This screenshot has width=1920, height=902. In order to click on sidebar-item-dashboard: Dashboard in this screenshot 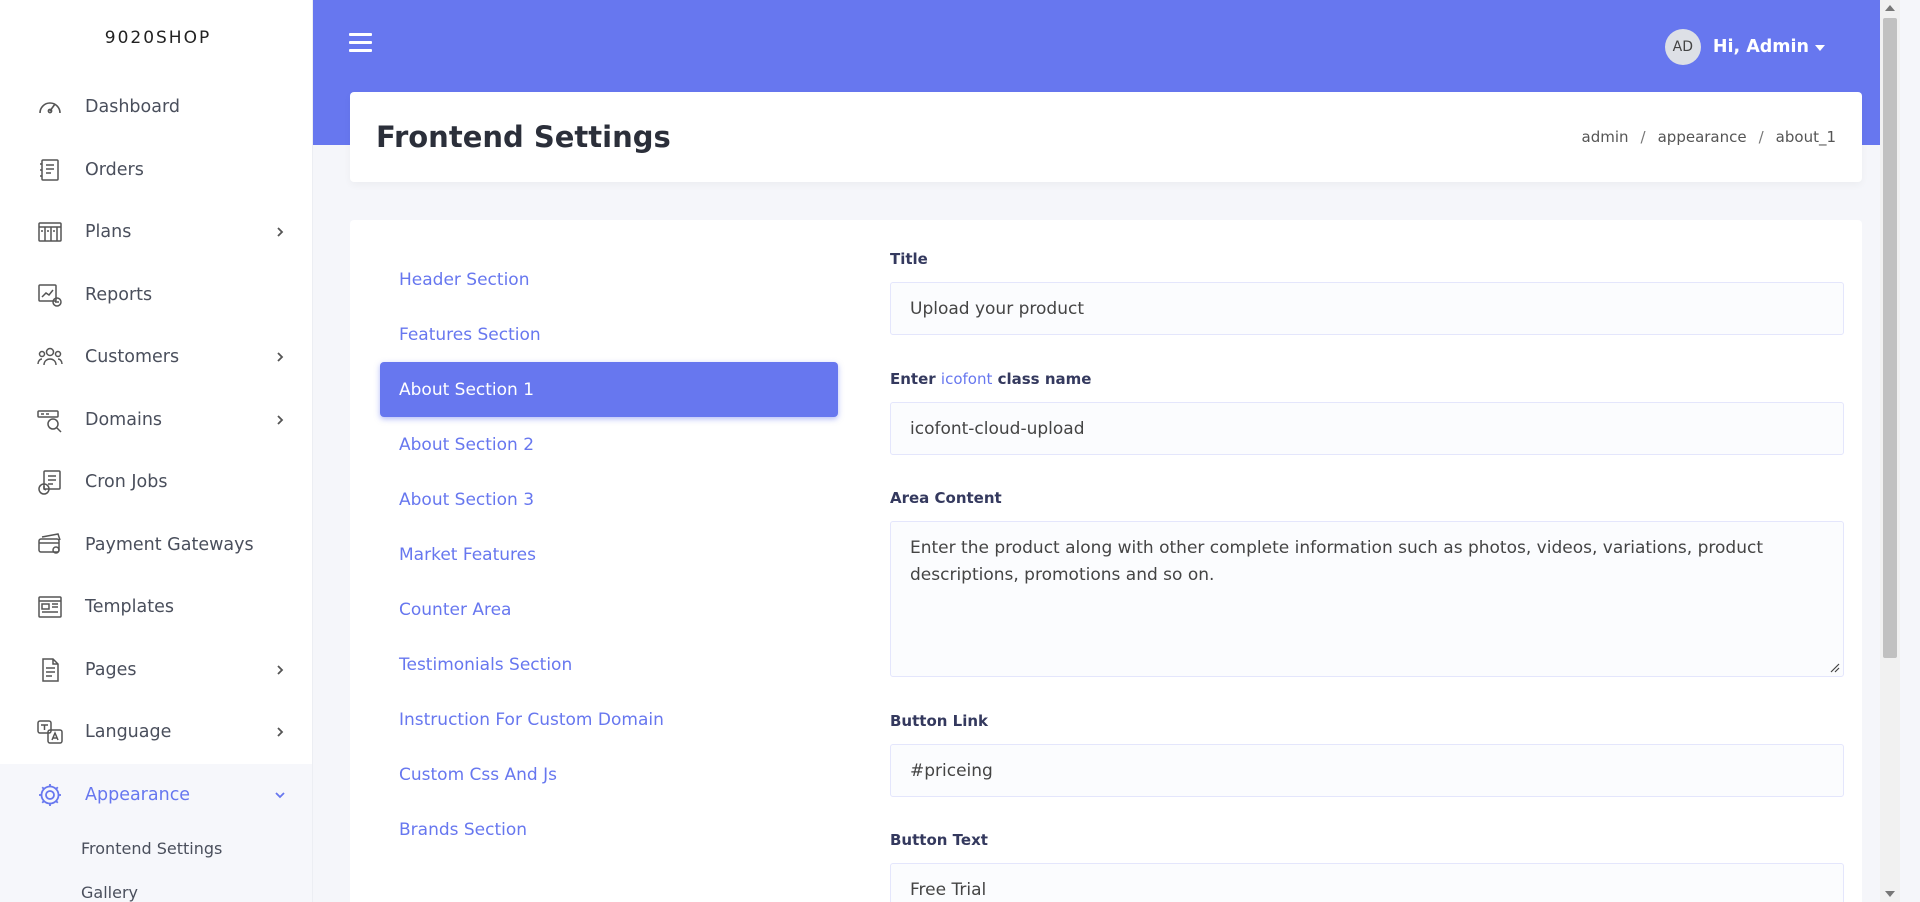, I will do `click(156, 107)`.